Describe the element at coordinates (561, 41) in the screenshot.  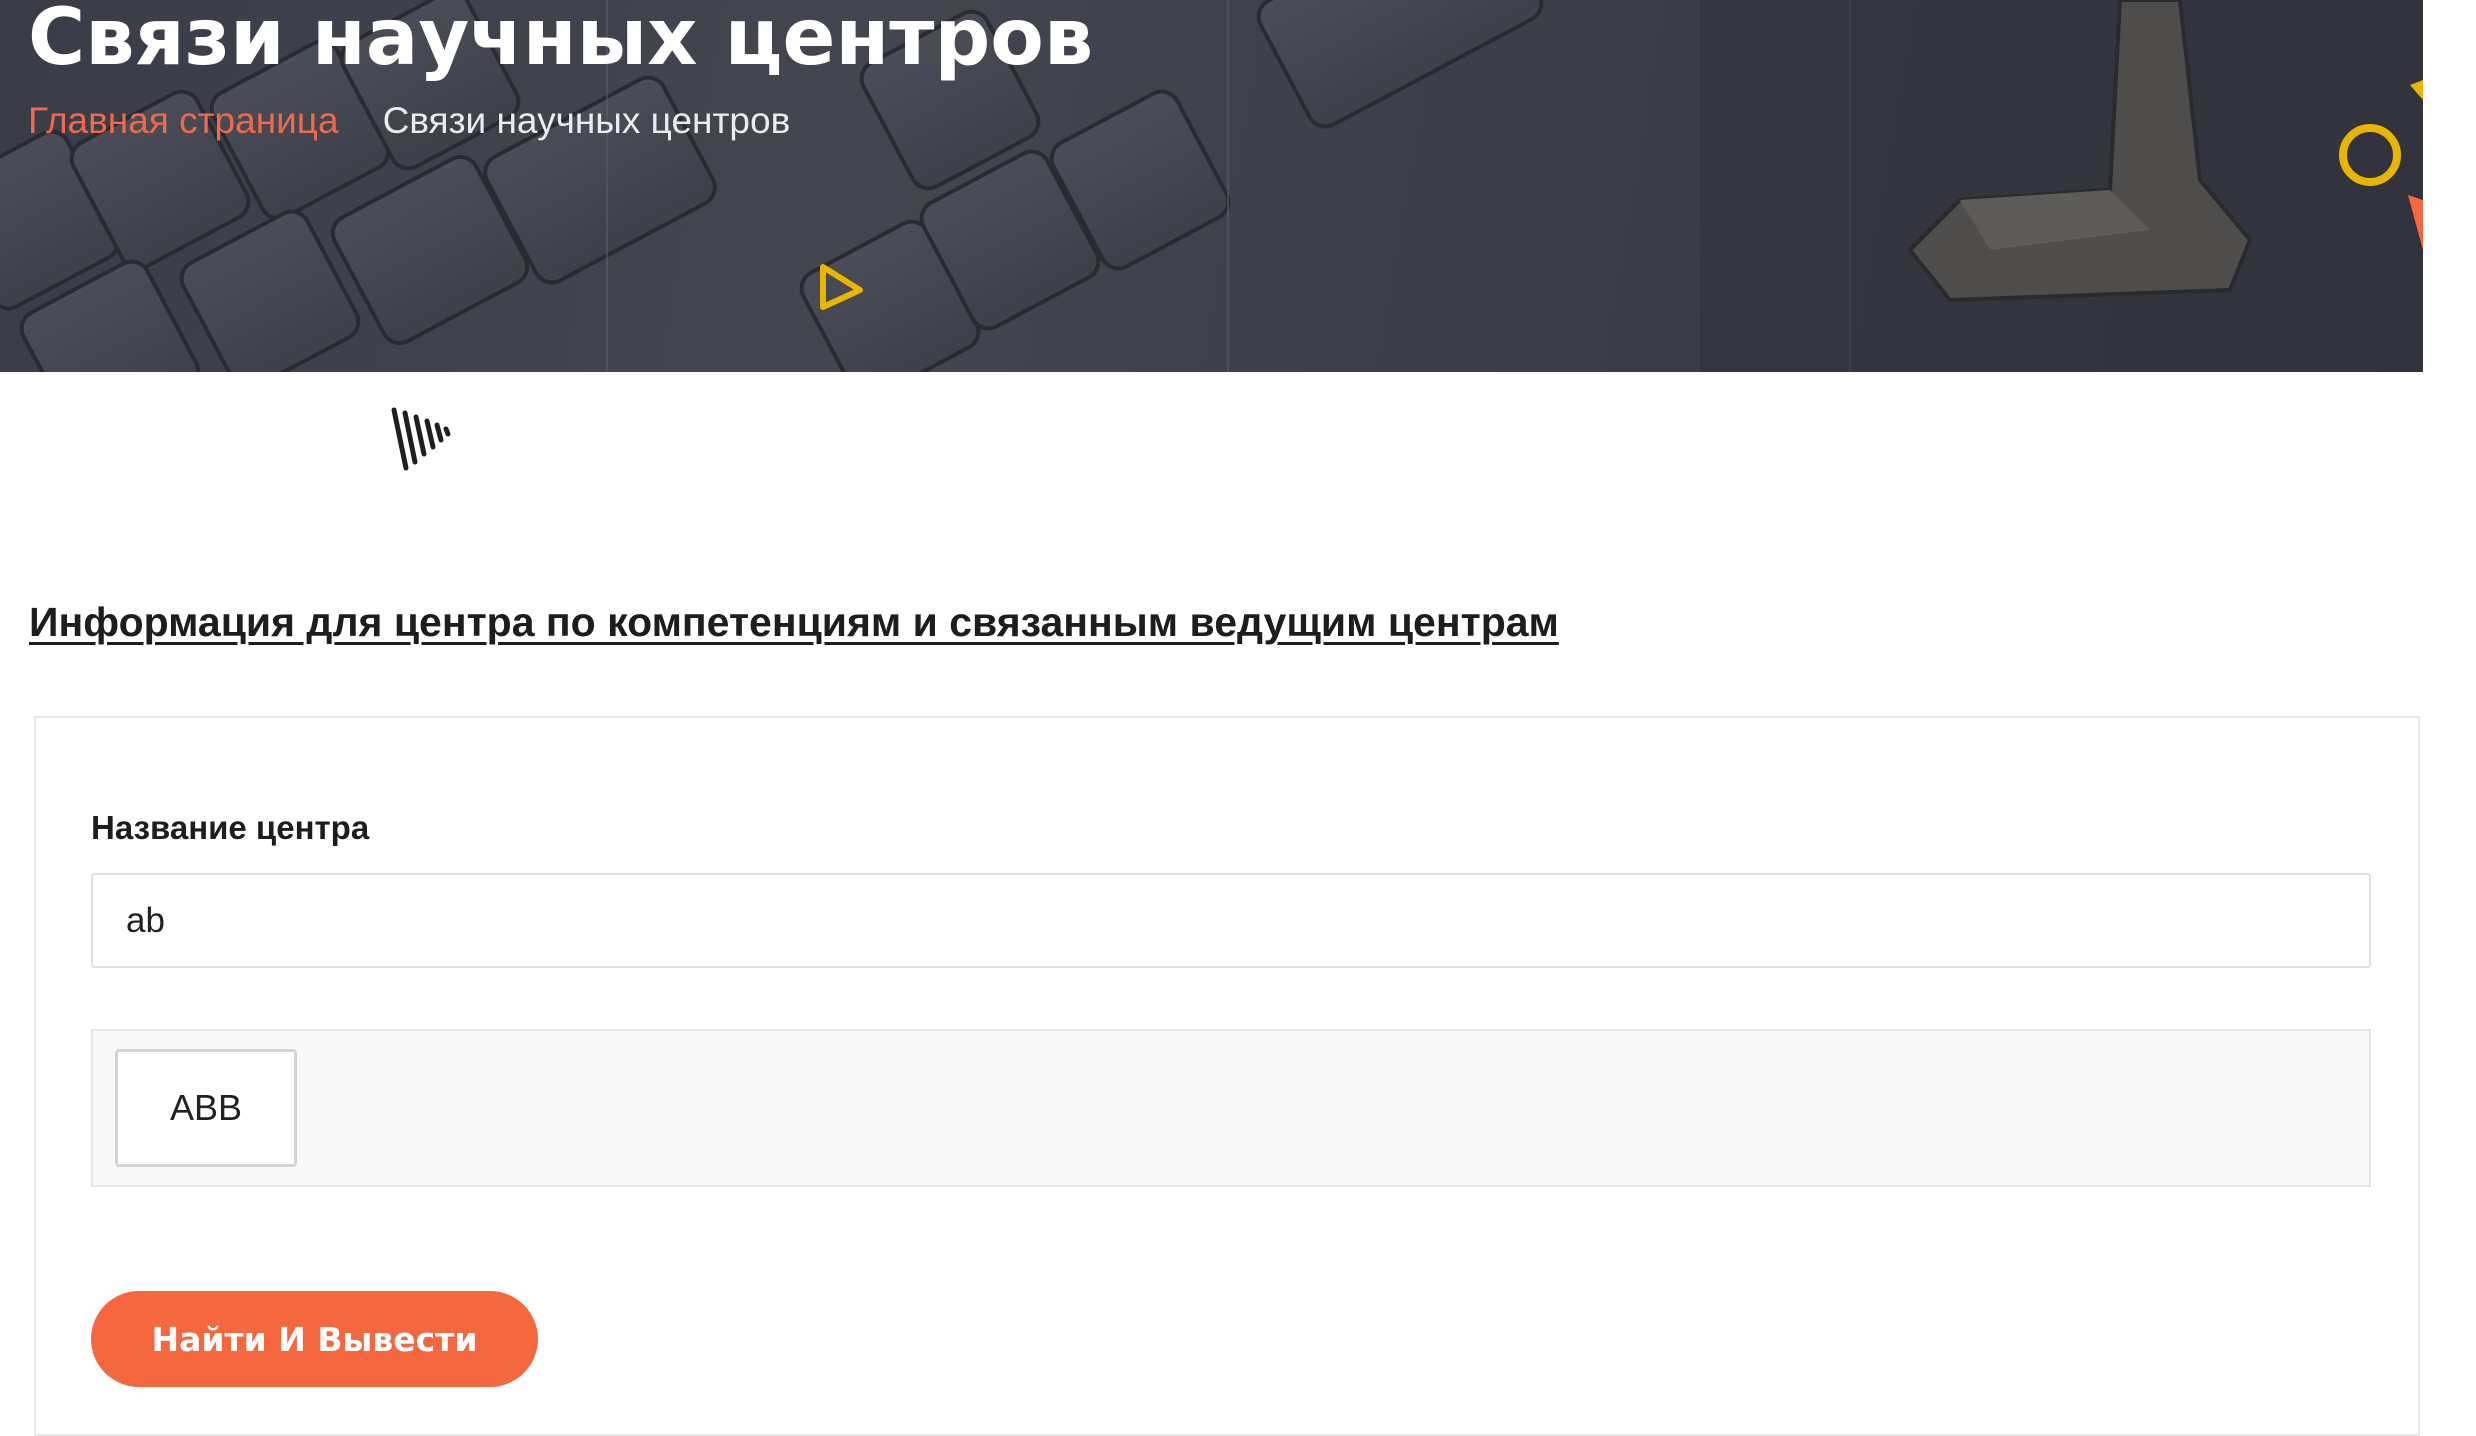
I see `page-title: Связи научных центров` at that location.